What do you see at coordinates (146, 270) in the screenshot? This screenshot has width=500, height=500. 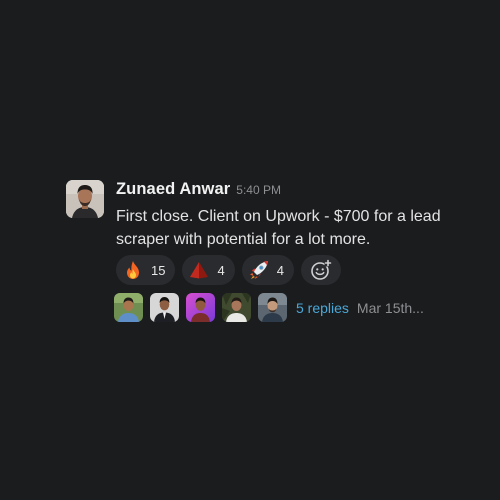 I see `reaction-fire: 15` at bounding box center [146, 270].